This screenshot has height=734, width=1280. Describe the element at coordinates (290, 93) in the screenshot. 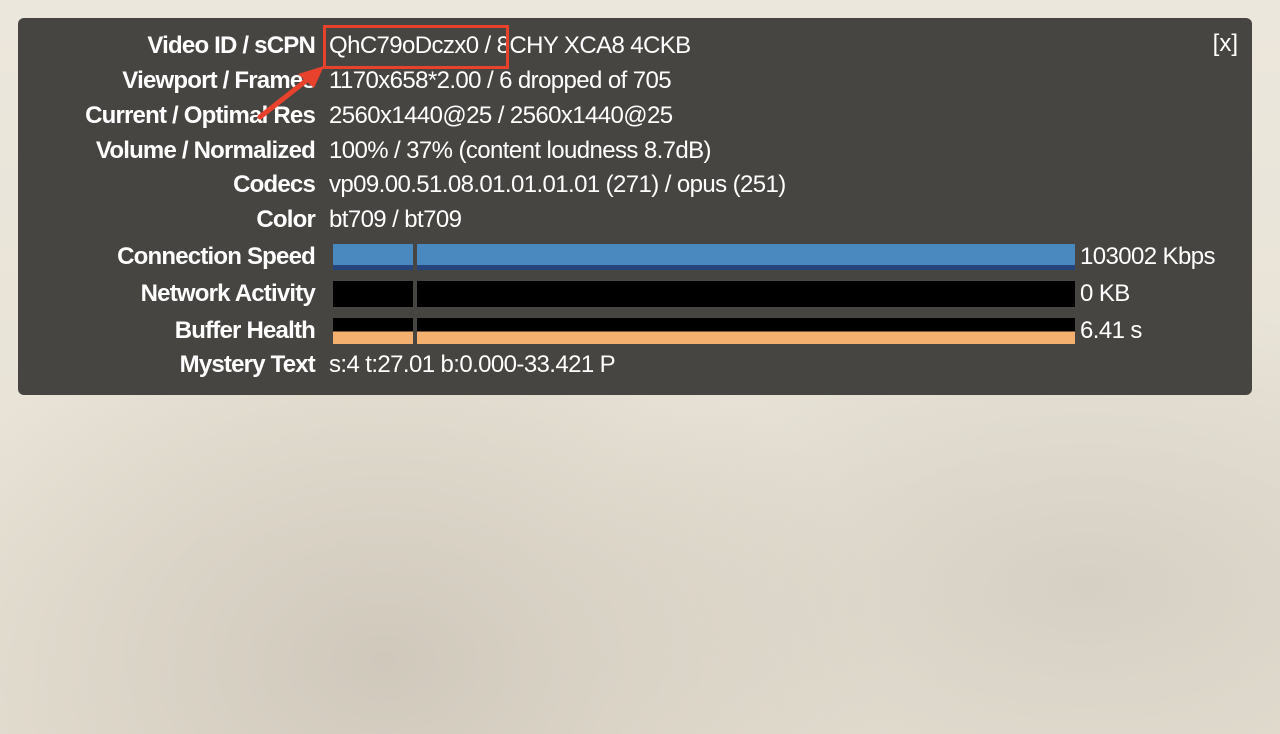

I see `arrow-icon` at that location.